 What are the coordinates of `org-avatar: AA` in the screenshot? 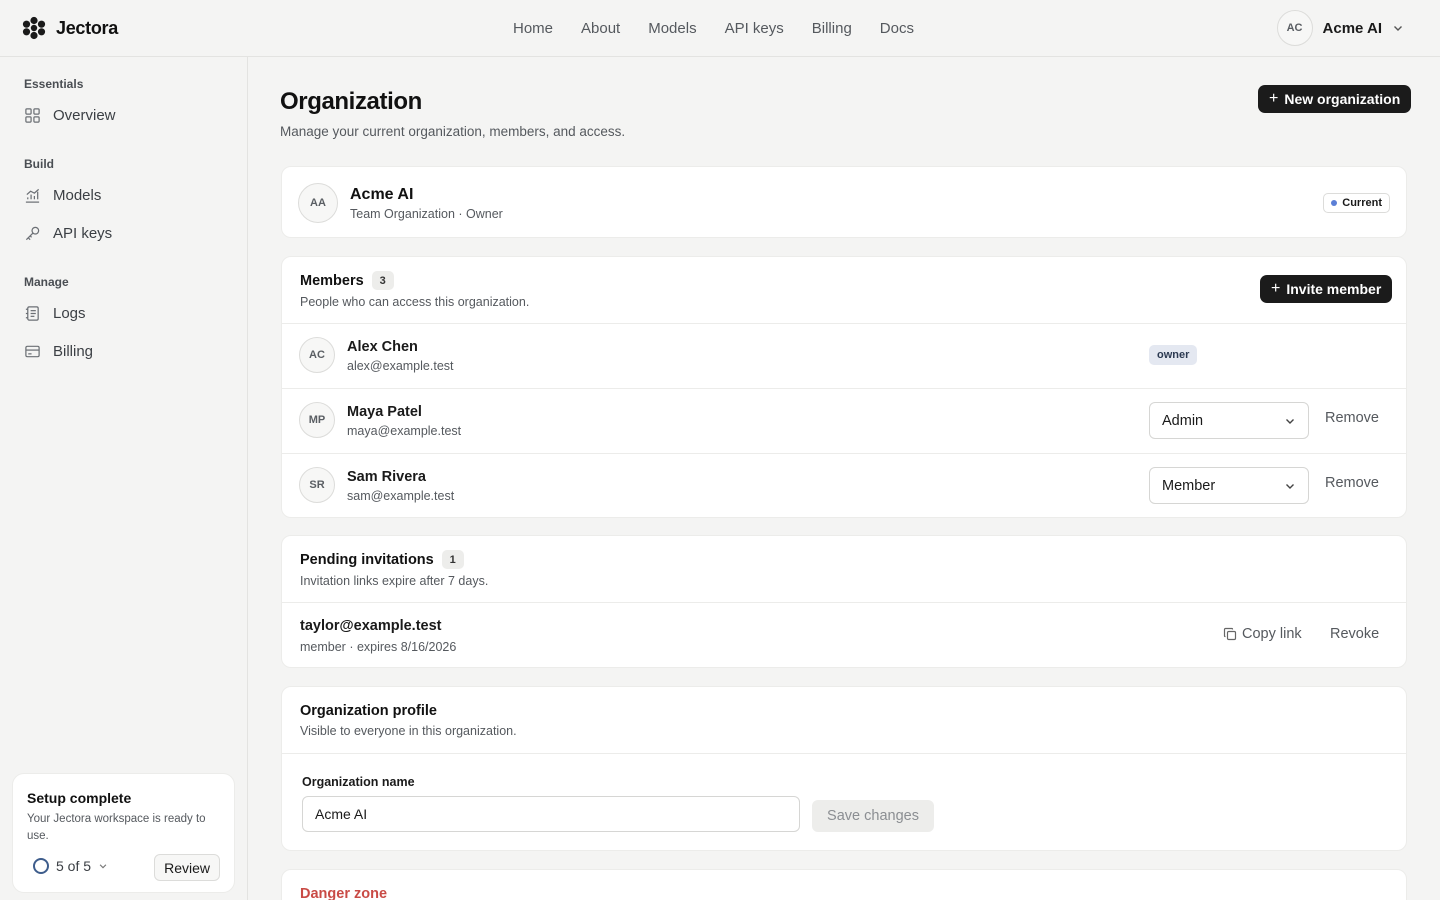 It's located at (318, 203).